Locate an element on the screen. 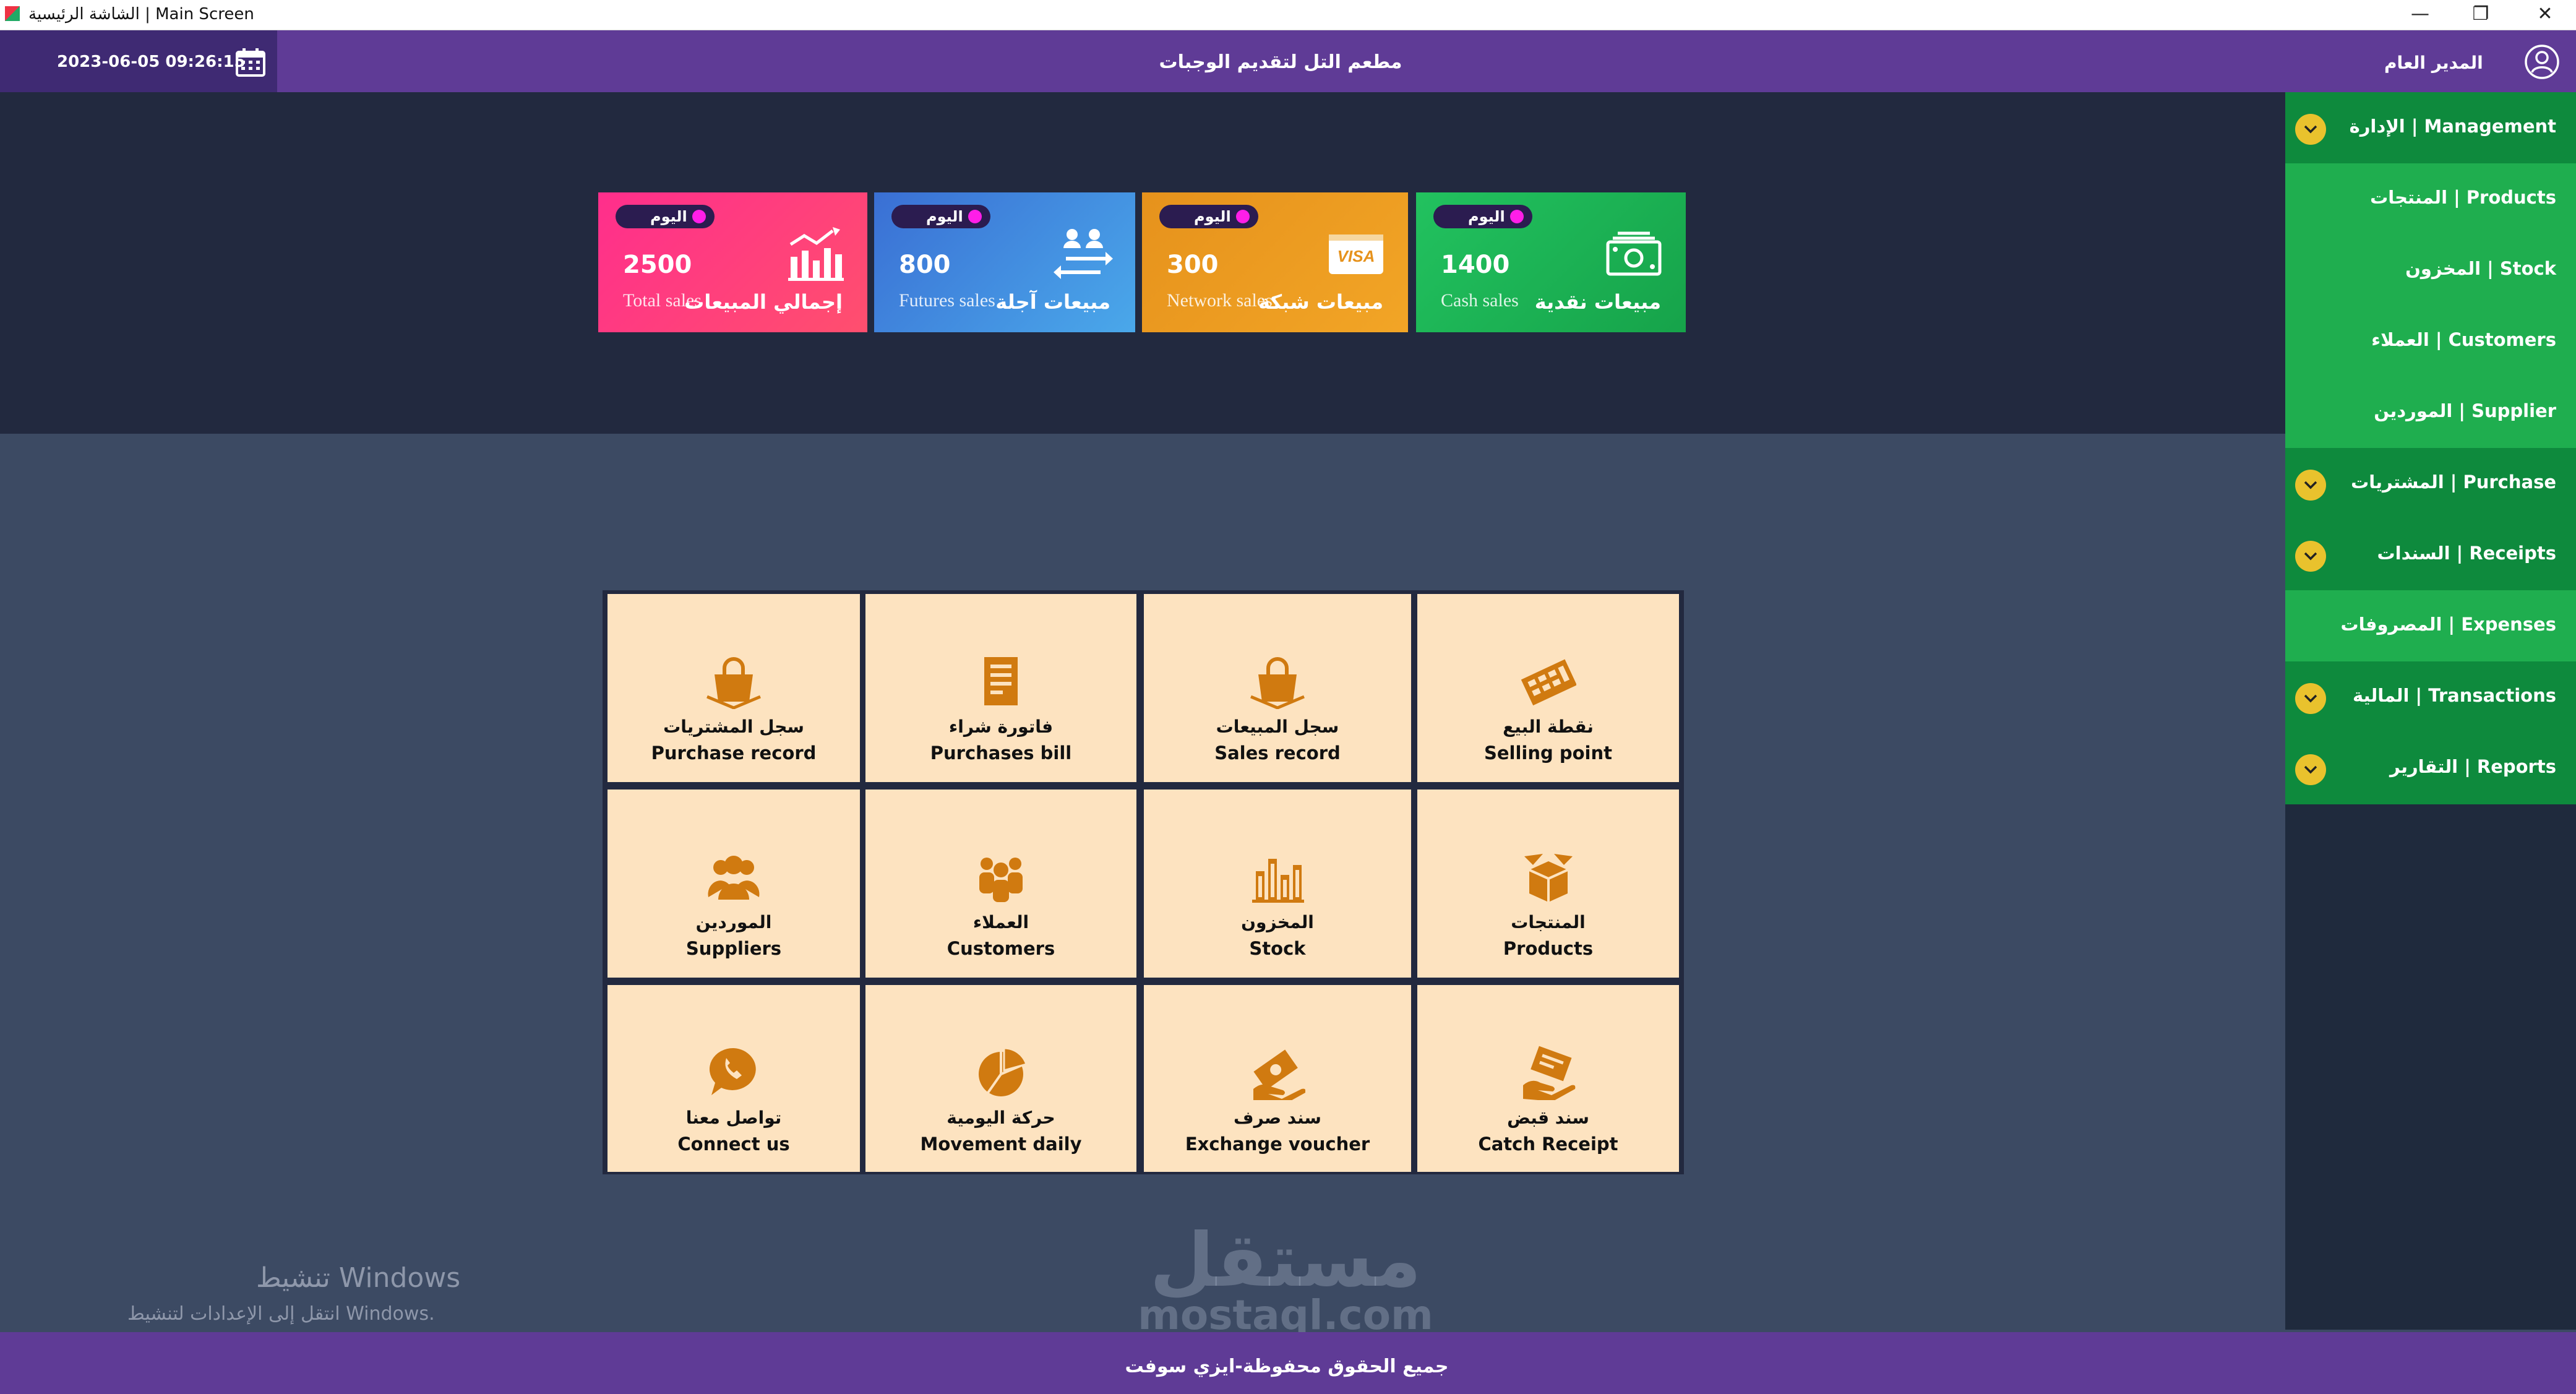  tile-purchase-record: سجل المشتريات Purchase record is located at coordinates (734, 688).